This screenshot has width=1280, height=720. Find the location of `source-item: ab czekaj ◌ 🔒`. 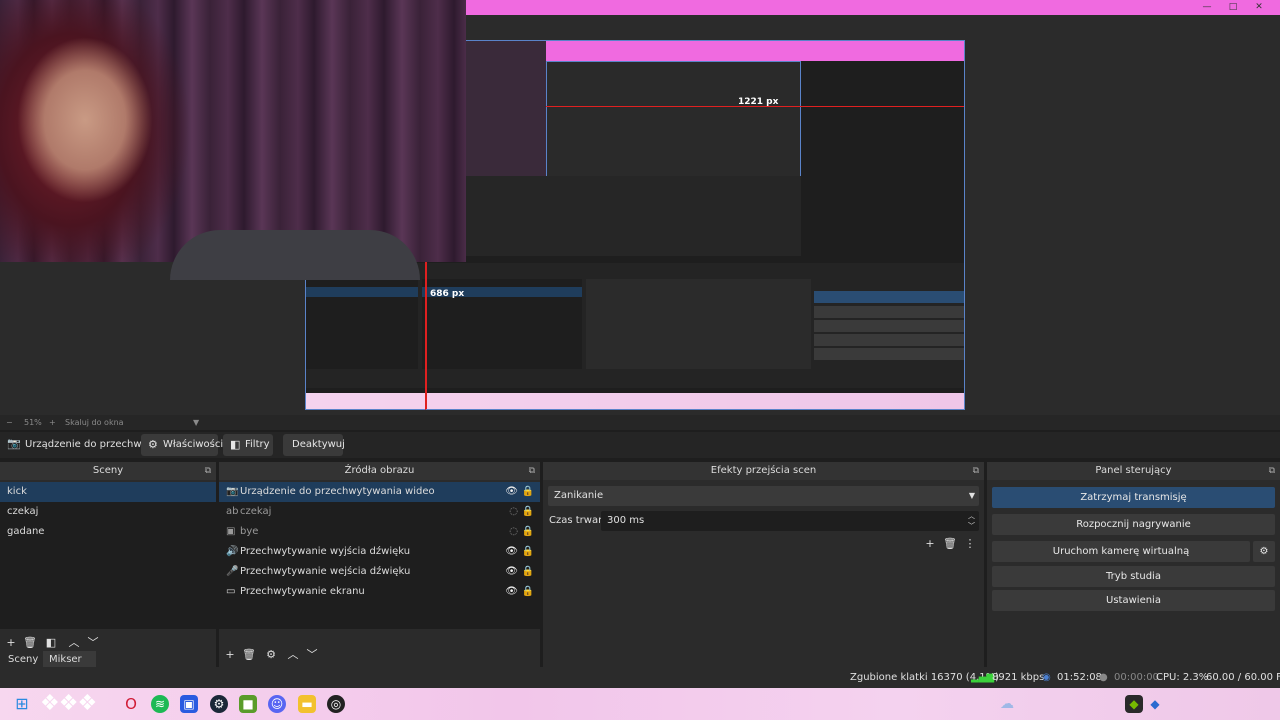

source-item: ab czekaj ◌ 🔒 is located at coordinates (379, 512).